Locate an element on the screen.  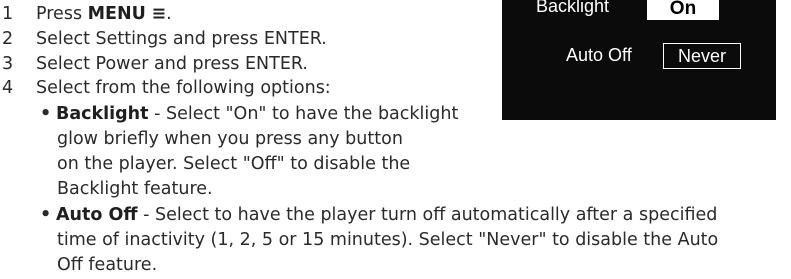
step-number: 3 is located at coordinates (8, 64).